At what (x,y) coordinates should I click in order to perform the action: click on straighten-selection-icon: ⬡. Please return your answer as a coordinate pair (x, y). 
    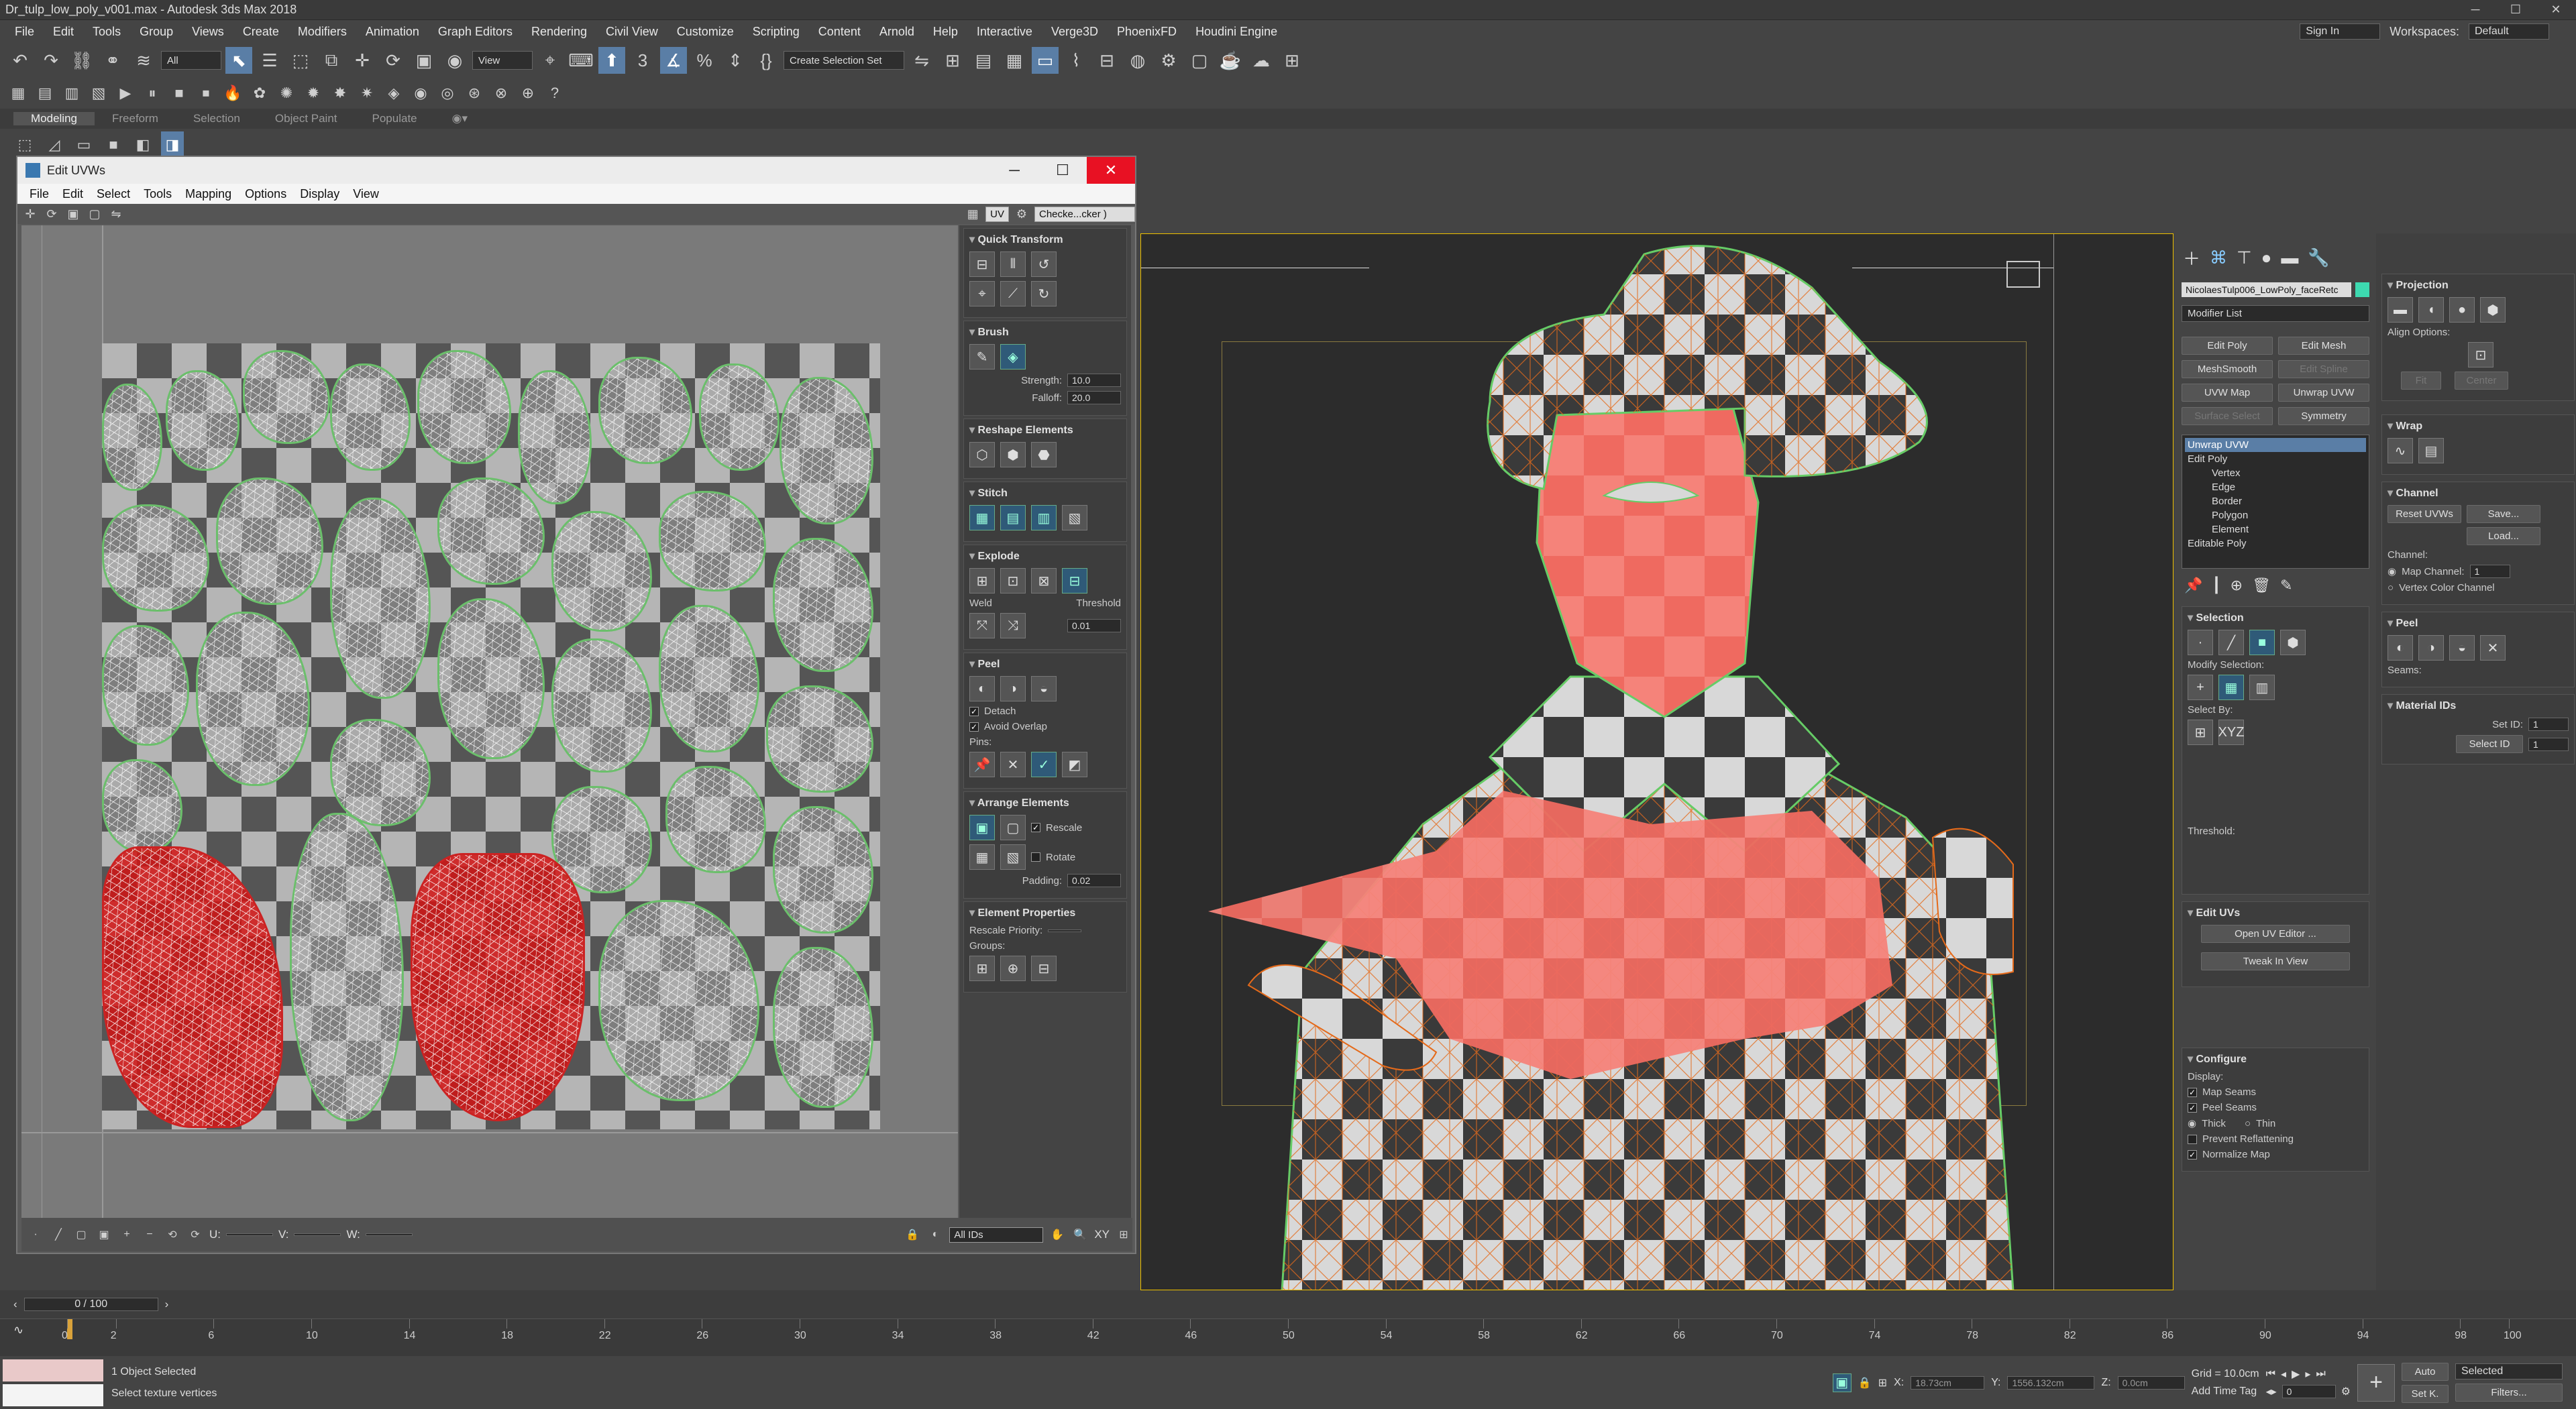
    Looking at the image, I should click on (982, 454).